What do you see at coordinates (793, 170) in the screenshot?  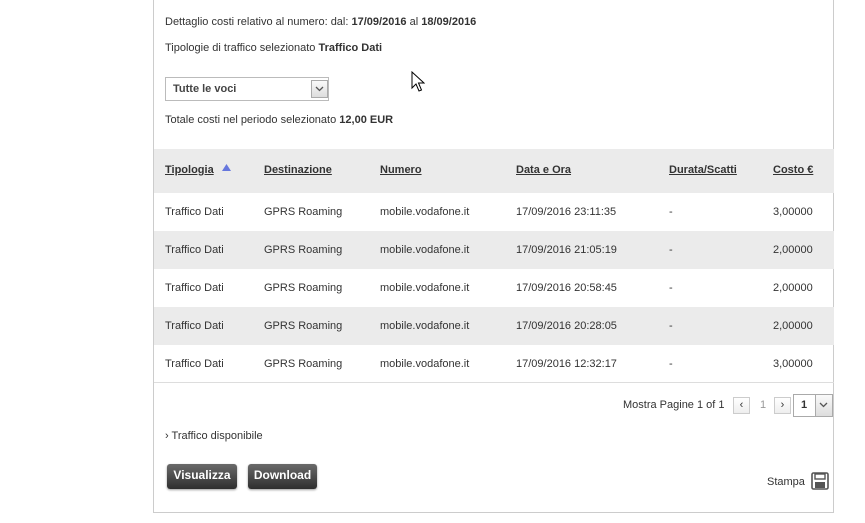 I see `col-costo: Costo €` at bounding box center [793, 170].